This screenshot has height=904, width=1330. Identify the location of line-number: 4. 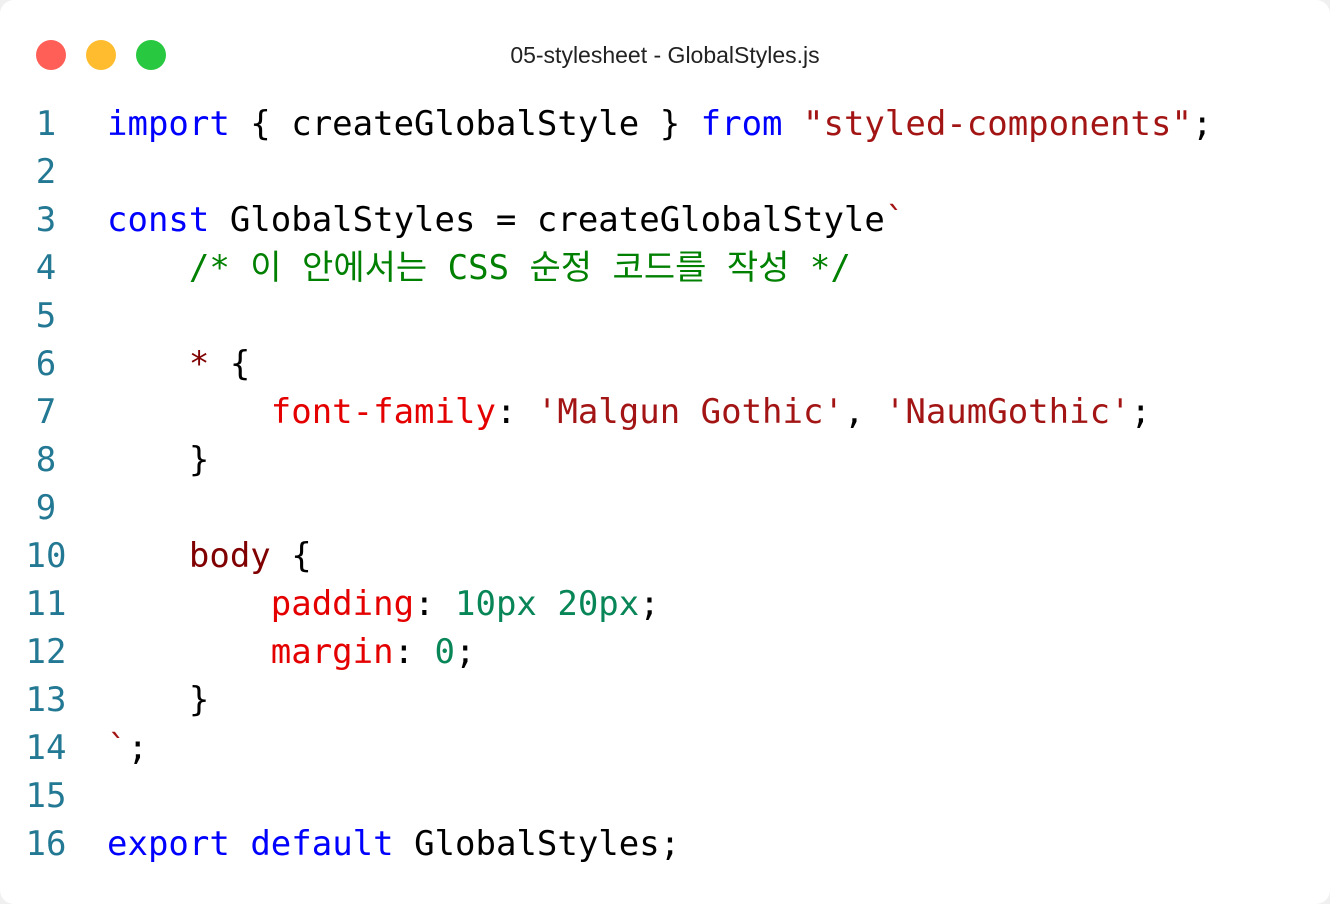
(40, 268).